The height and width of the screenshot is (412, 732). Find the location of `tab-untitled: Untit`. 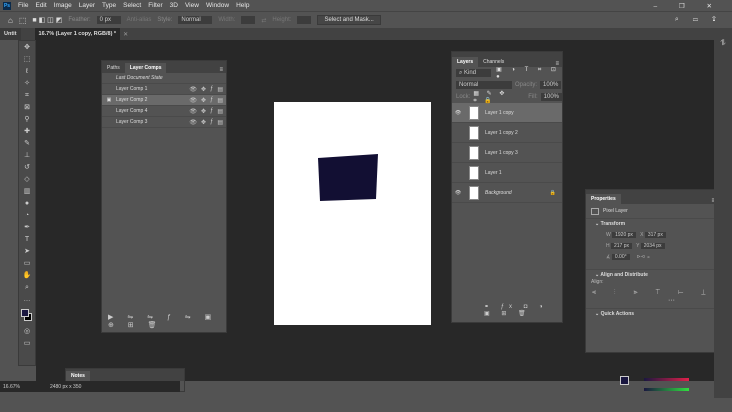

tab-untitled: Untit is located at coordinates (10, 34).